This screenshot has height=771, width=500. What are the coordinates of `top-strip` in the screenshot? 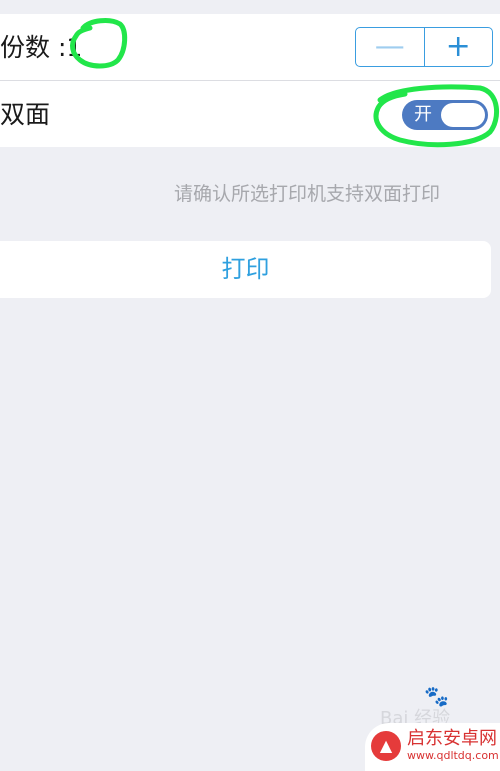 It's located at (250, 7).